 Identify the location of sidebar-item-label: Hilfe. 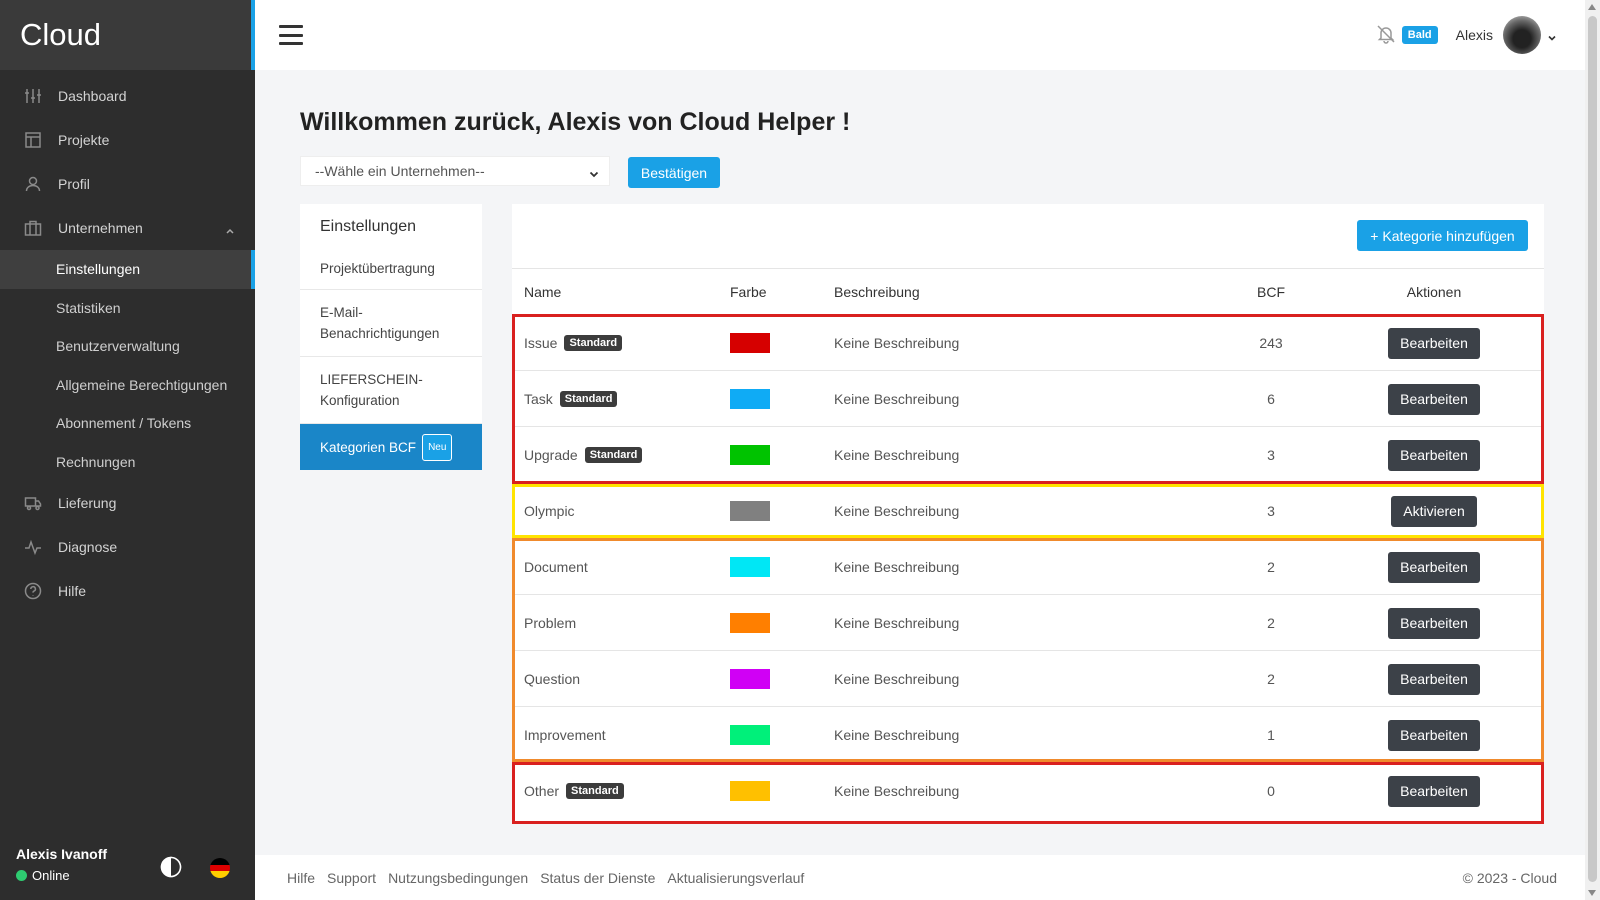
(72, 591).